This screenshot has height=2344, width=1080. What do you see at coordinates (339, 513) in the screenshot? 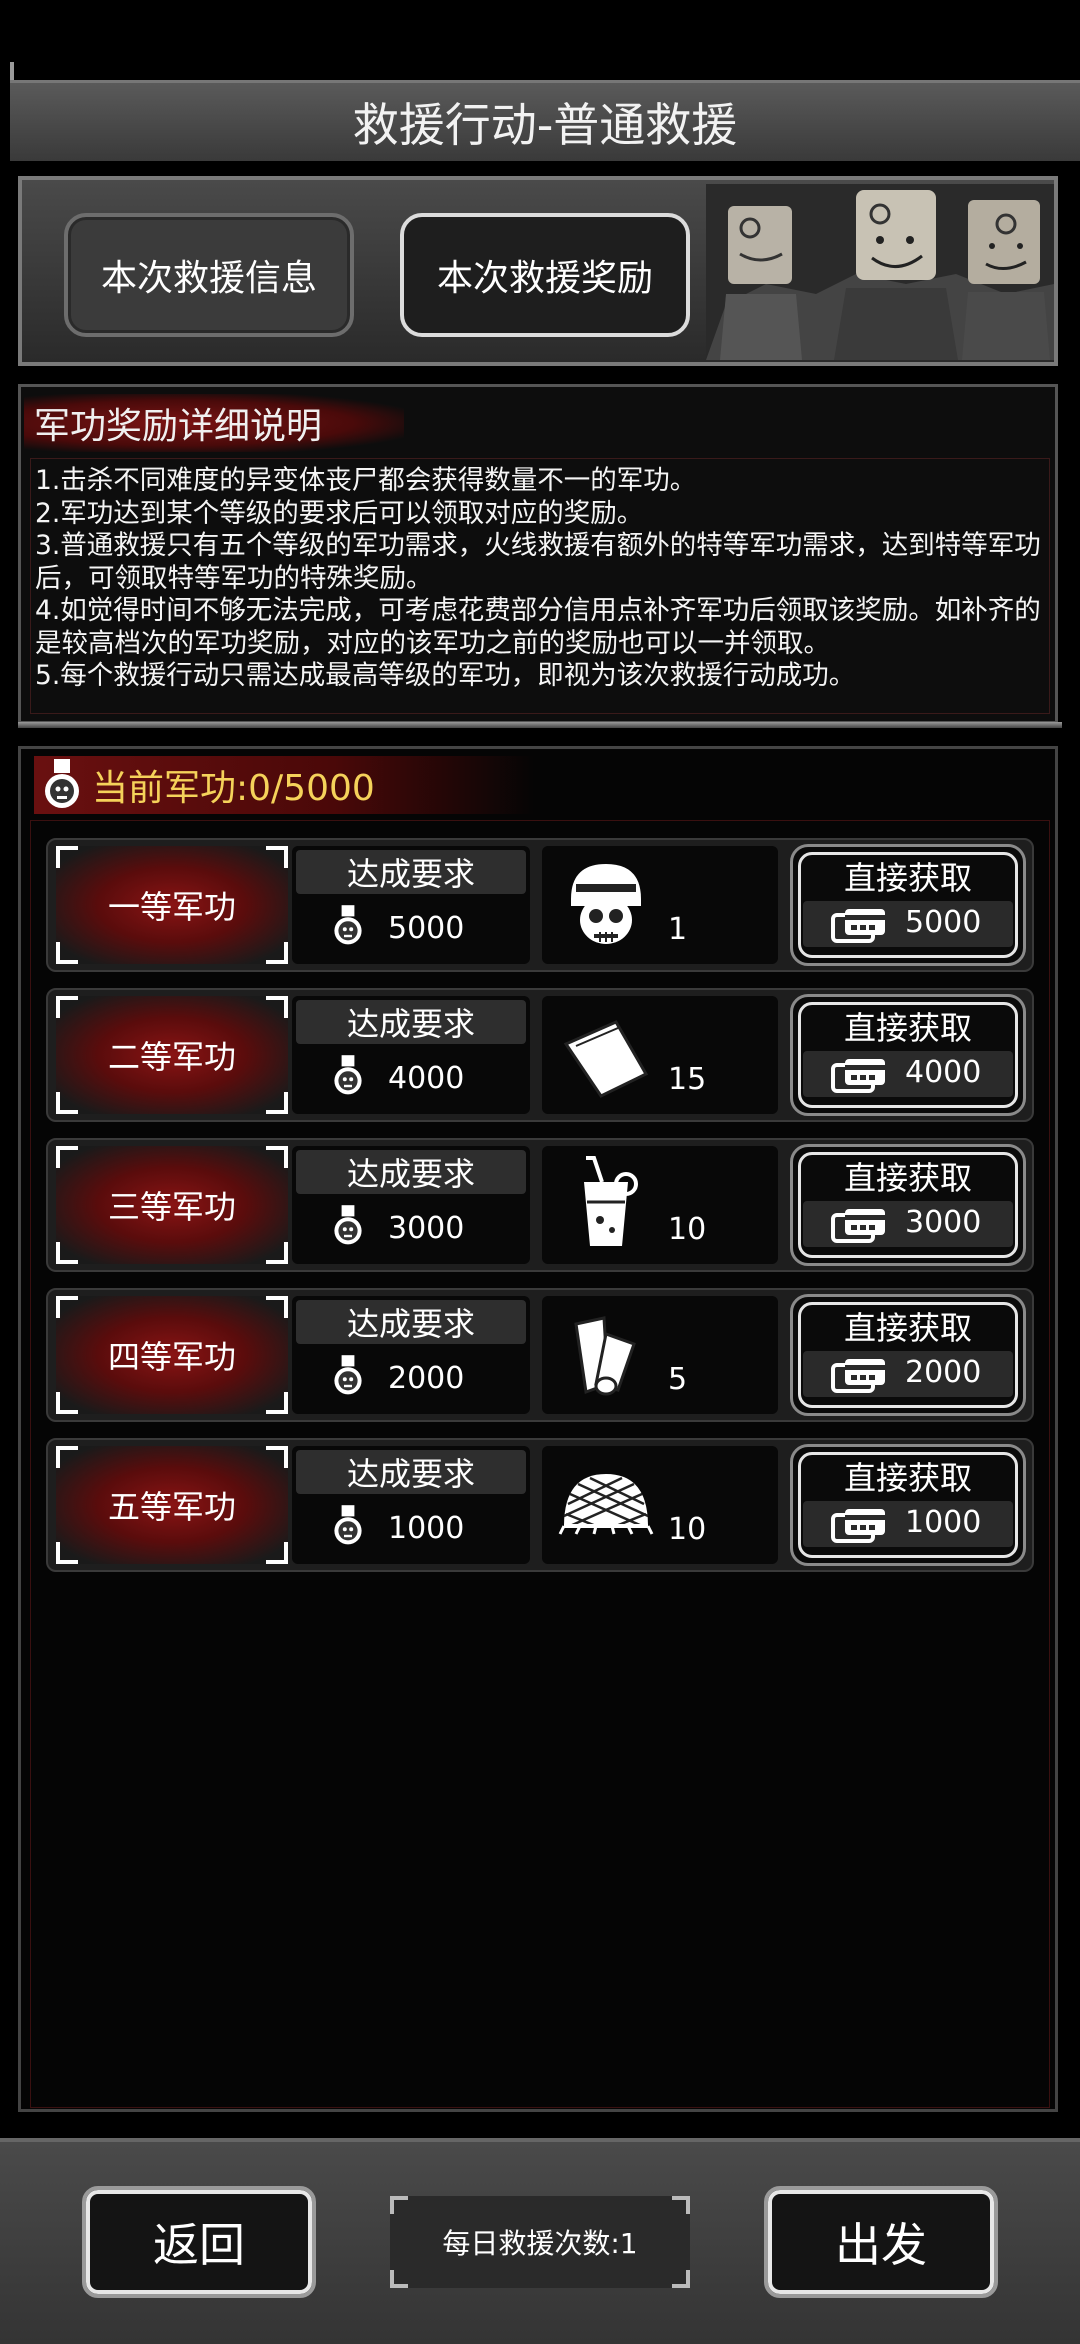
I see `description-line: 2.军功达到某个等级的要求后可以领取对应的奖励。` at bounding box center [339, 513].